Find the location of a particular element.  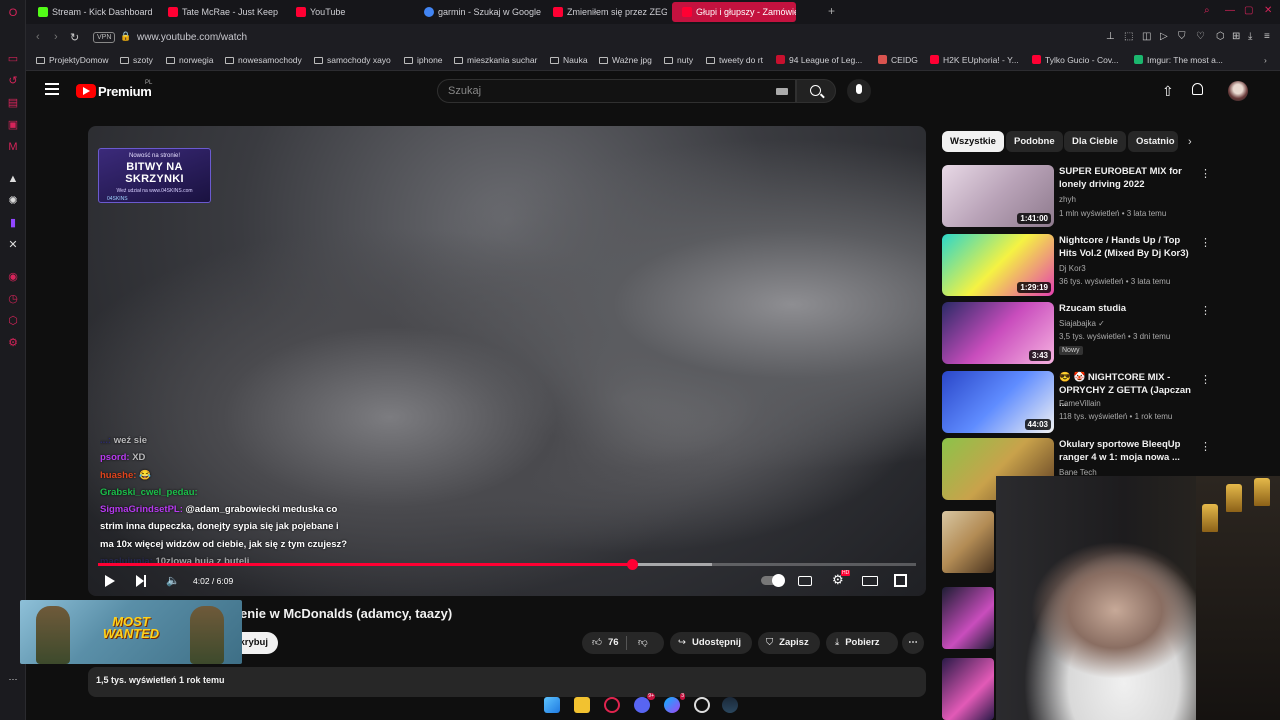

bookmark-folder: ProjektyDomow is located at coordinates (72, 60).